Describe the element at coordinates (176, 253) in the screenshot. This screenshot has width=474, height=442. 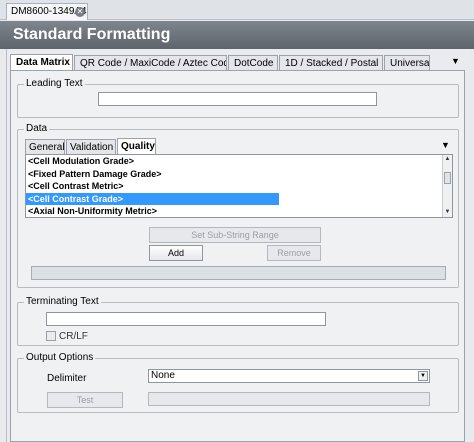
I see `add-button: Add` at that location.